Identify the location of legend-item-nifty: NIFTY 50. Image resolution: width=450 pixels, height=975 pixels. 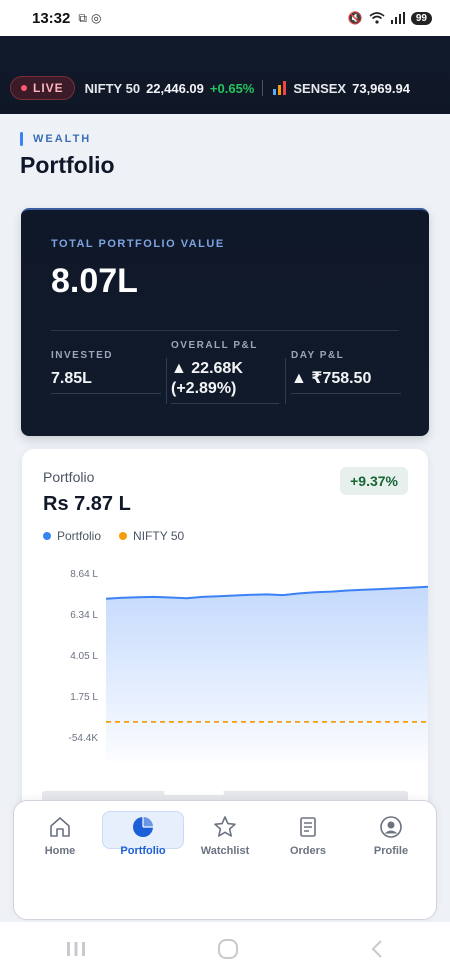
(151, 536).